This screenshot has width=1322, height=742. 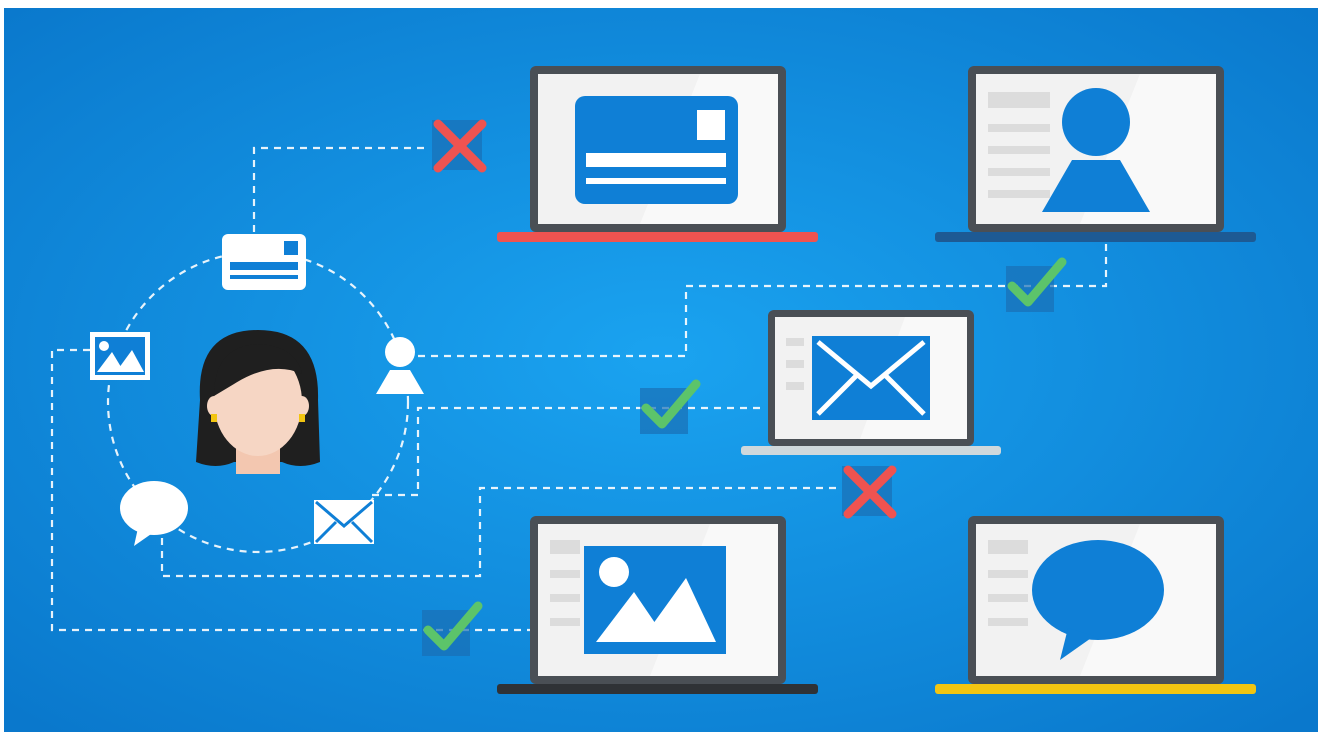 What do you see at coordinates (344, 522) in the screenshot?
I see `mail-icon` at bounding box center [344, 522].